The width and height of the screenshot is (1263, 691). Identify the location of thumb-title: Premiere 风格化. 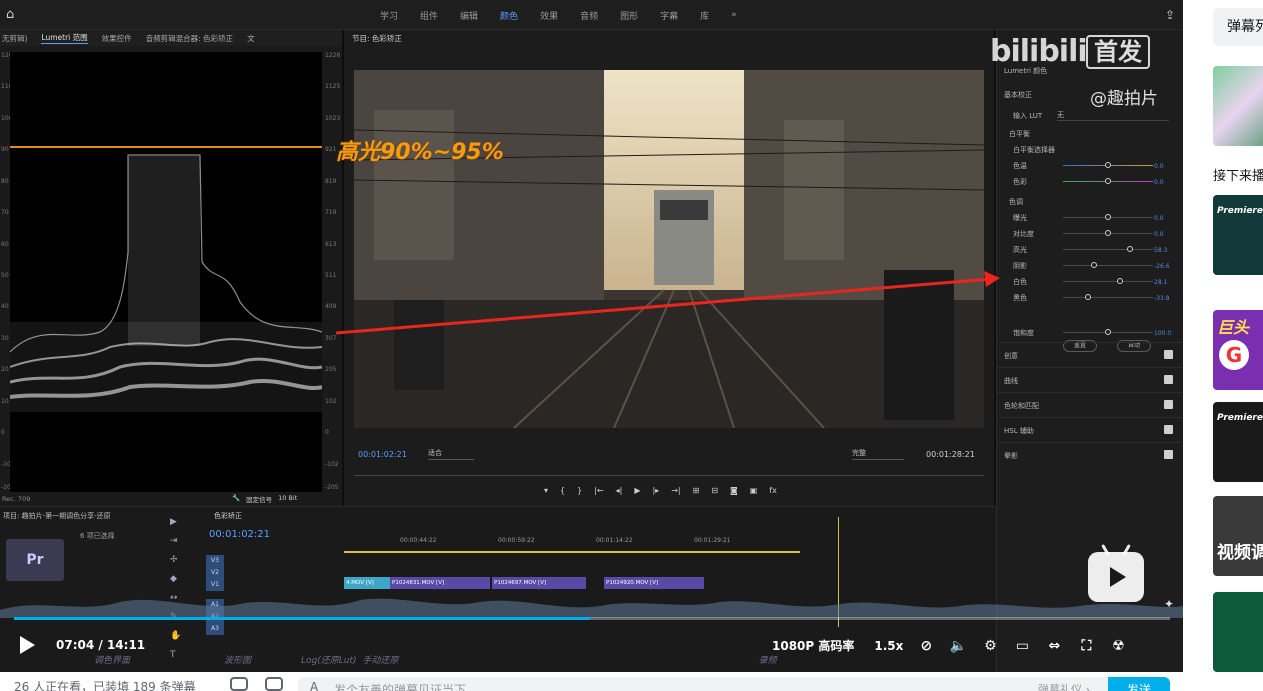
(1240, 211).